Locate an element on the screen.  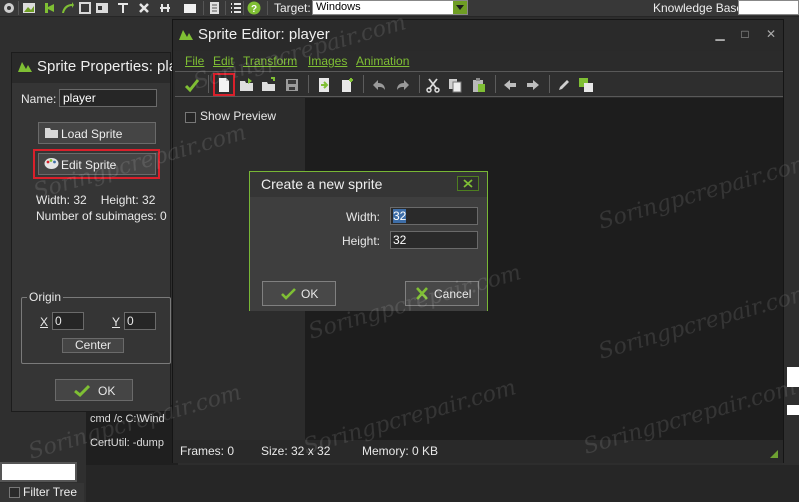
copy-icon is located at coordinates (455, 85).